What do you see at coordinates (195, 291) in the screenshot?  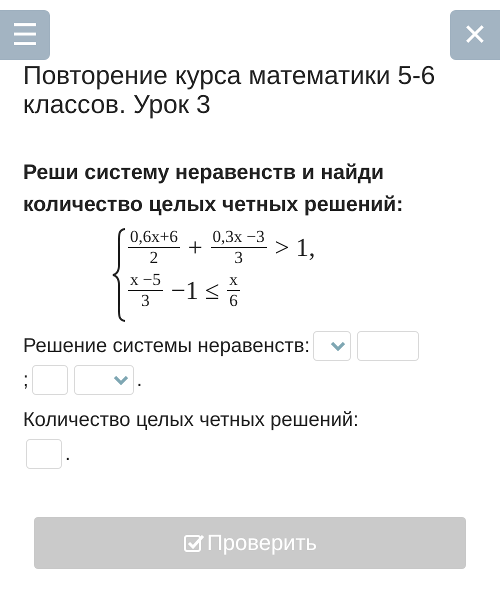 I see `math-operator: −1 ≤` at bounding box center [195, 291].